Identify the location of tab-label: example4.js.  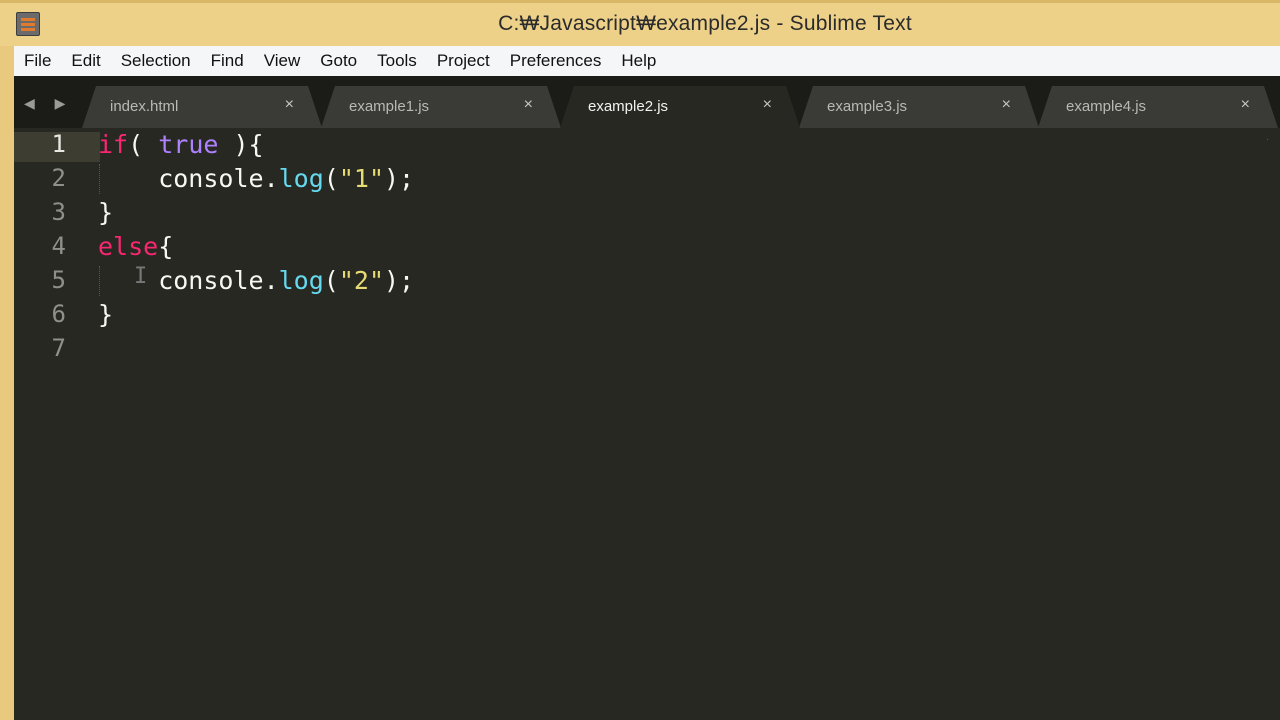
(1106, 106).